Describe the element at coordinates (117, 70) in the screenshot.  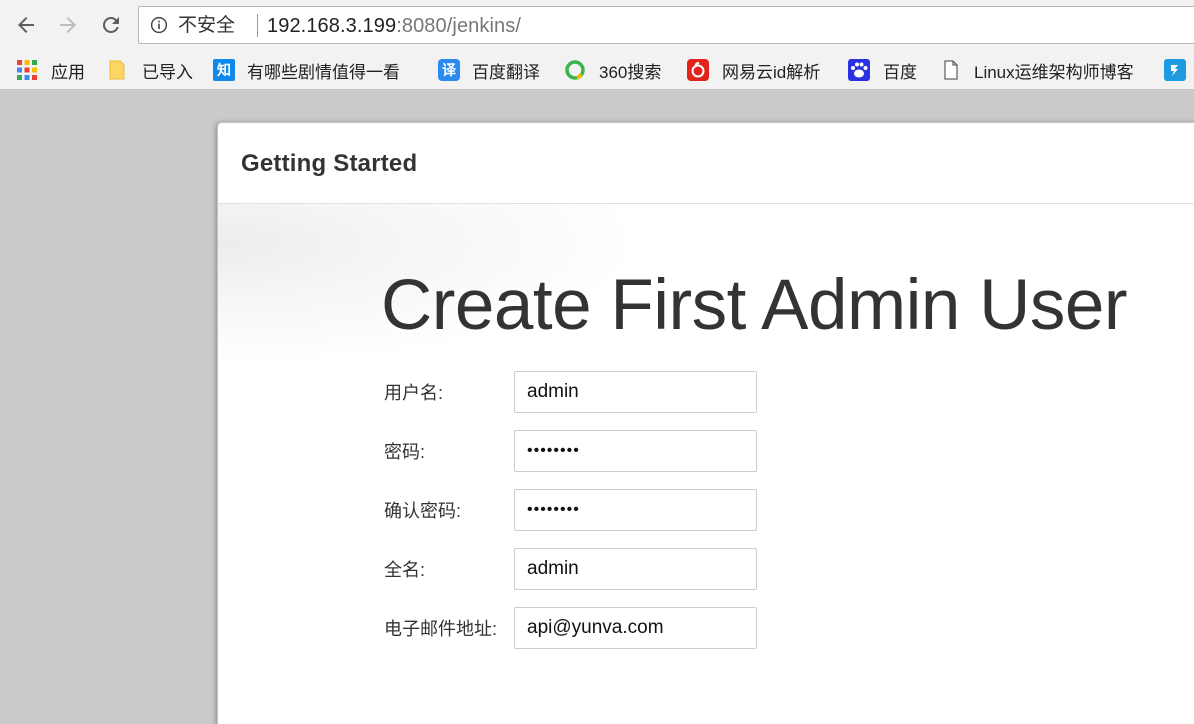
I see `folder-icon` at that location.